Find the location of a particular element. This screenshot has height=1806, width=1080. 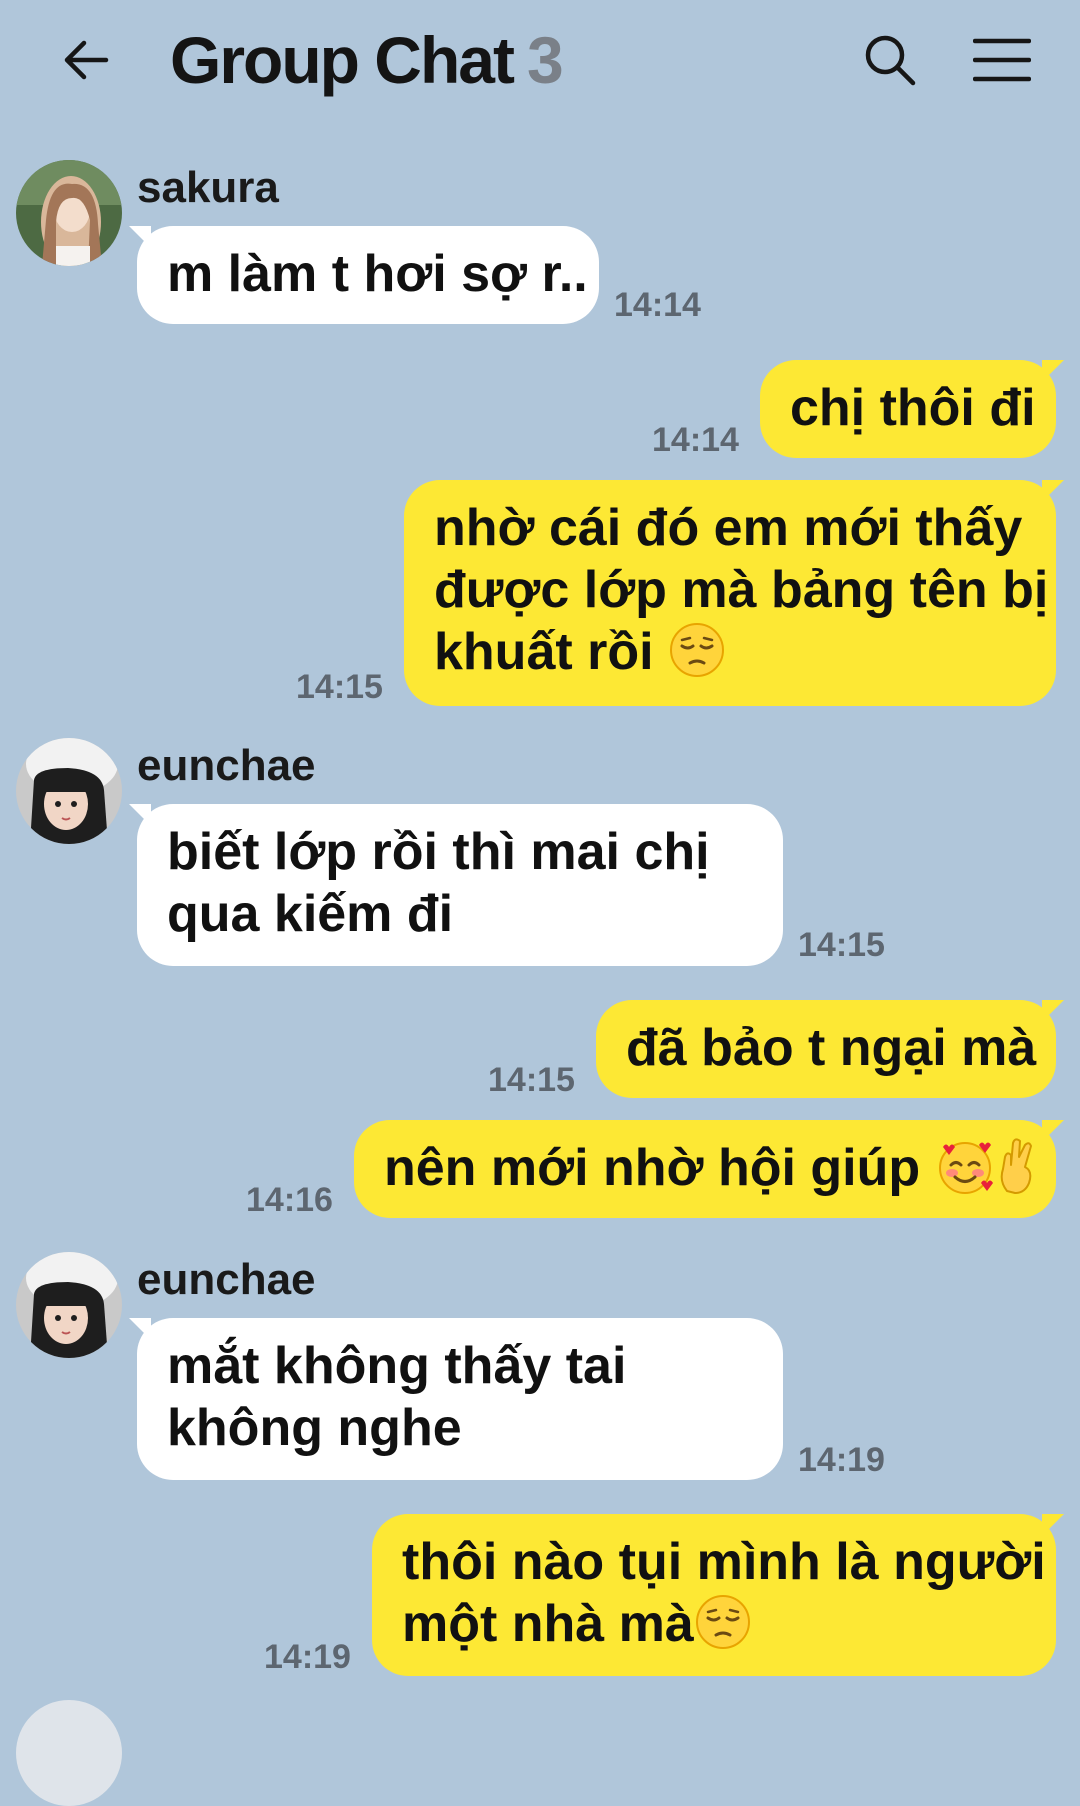

avatar-sakura is located at coordinates (69, 213).